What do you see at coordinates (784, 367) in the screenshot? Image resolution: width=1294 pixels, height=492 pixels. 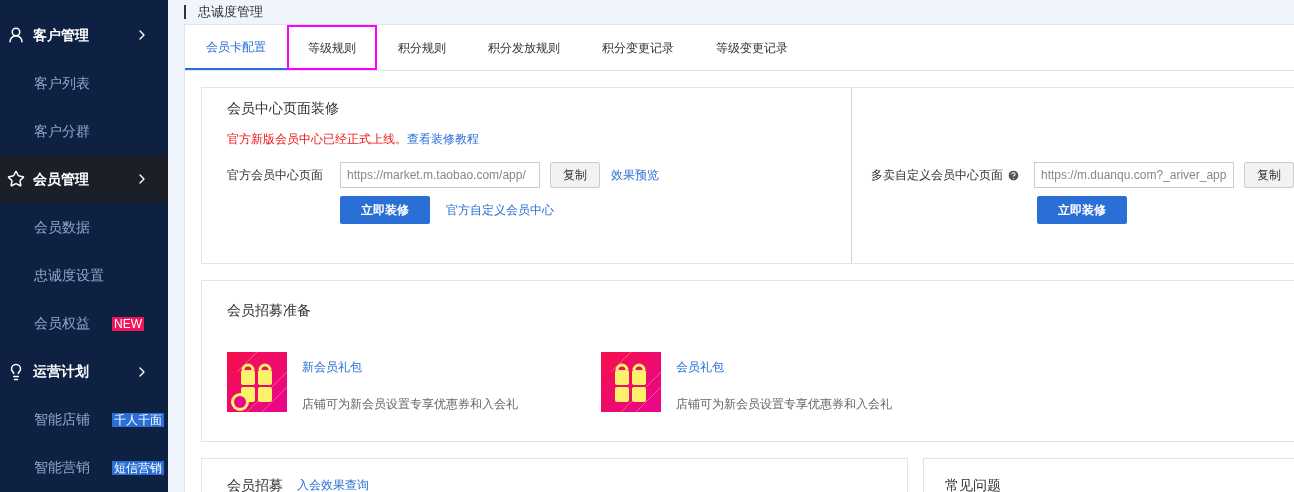 I see `gift-pack-link: 会员礼包` at bounding box center [784, 367].